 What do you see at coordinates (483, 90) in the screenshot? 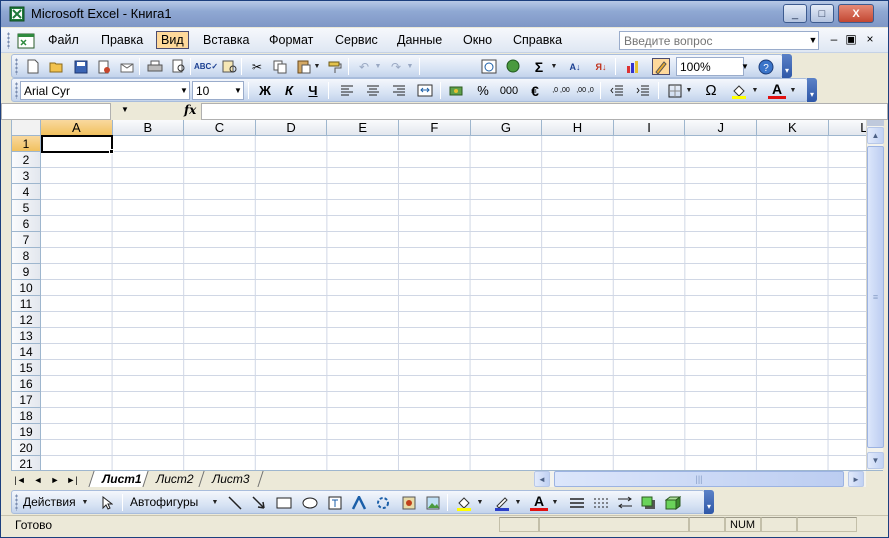
I see `percent-button: %` at bounding box center [483, 90].